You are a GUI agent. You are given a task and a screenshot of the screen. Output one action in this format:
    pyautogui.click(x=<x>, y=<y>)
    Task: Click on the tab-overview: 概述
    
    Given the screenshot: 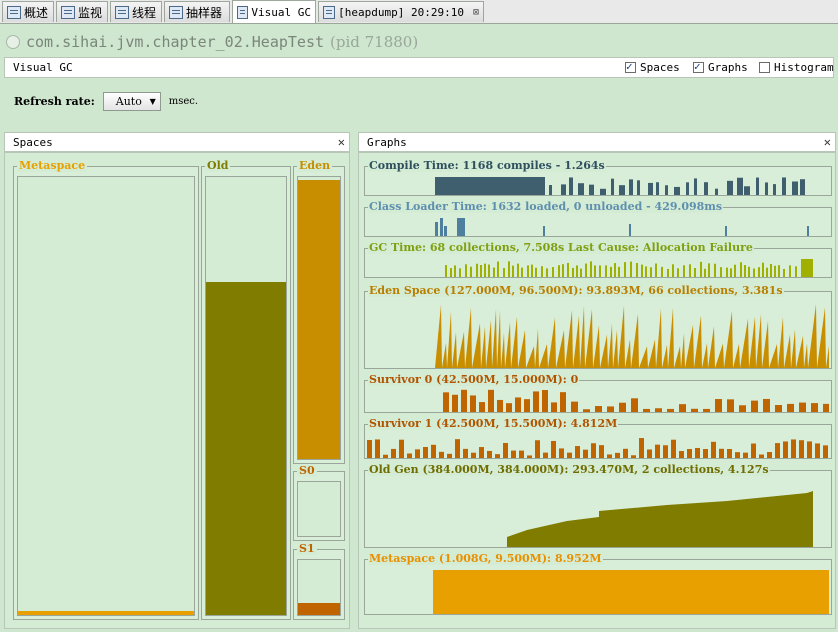 What is the action you would take?
    pyautogui.click(x=28, y=11)
    